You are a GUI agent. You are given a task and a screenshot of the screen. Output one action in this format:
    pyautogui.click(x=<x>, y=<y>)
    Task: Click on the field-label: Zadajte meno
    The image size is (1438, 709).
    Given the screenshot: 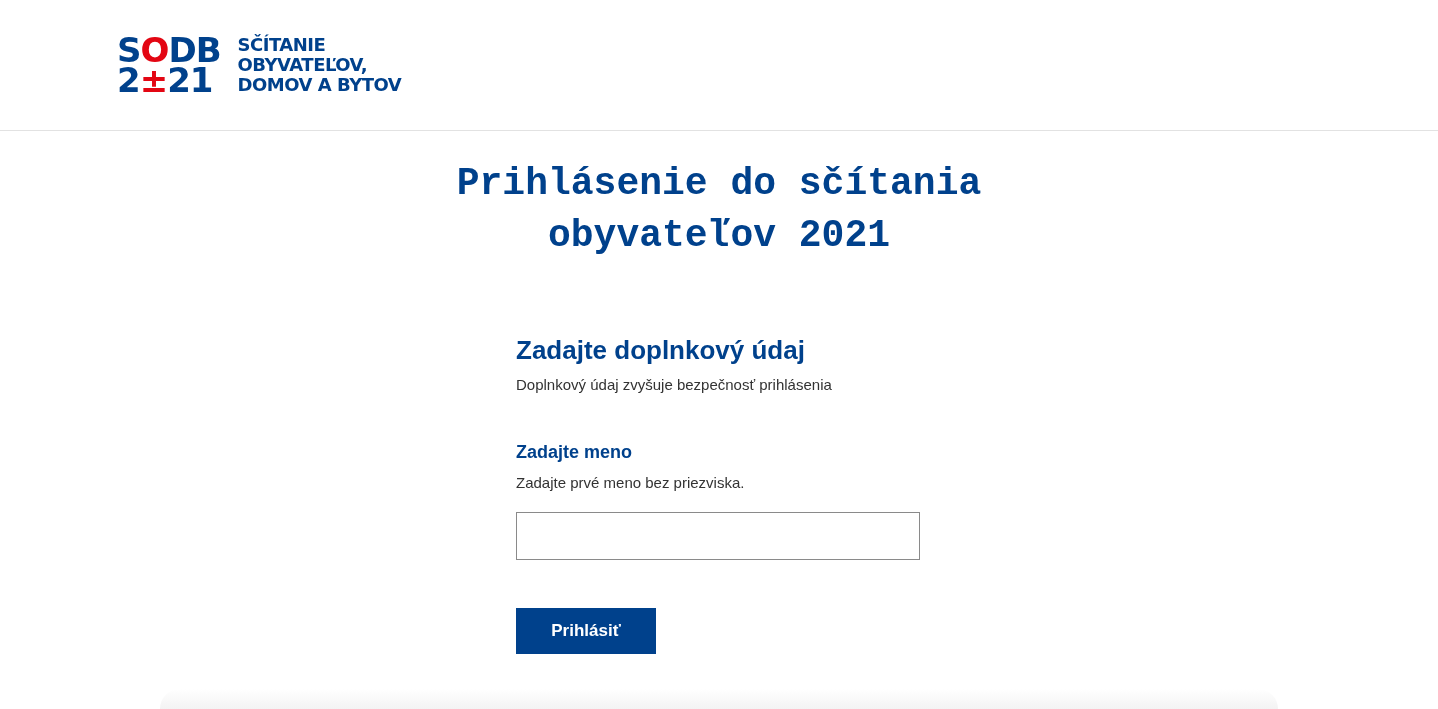 What is the action you would take?
    pyautogui.click(x=575, y=452)
    